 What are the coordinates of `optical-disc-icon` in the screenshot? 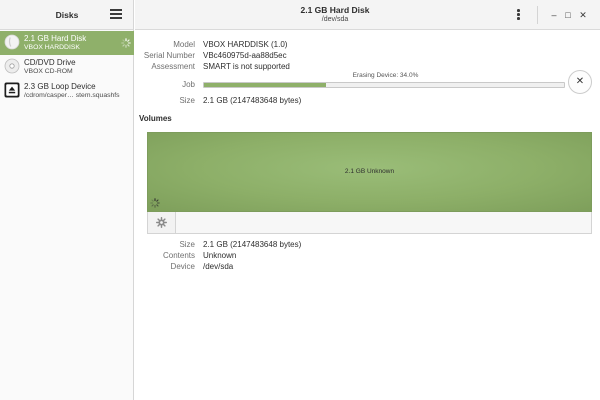 It's located at (12, 66).